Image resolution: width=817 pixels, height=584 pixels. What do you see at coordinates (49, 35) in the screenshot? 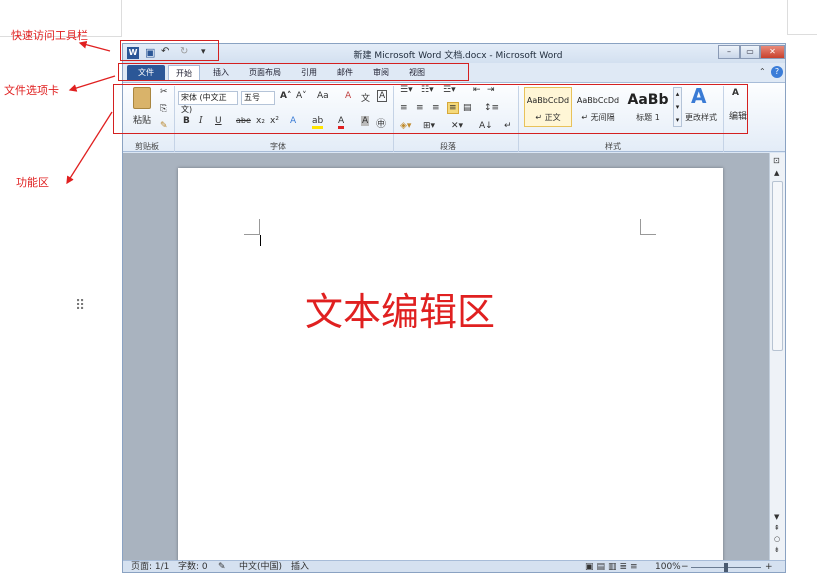
I see `annotation-quick-access: 快速访问工具栏` at bounding box center [49, 35].